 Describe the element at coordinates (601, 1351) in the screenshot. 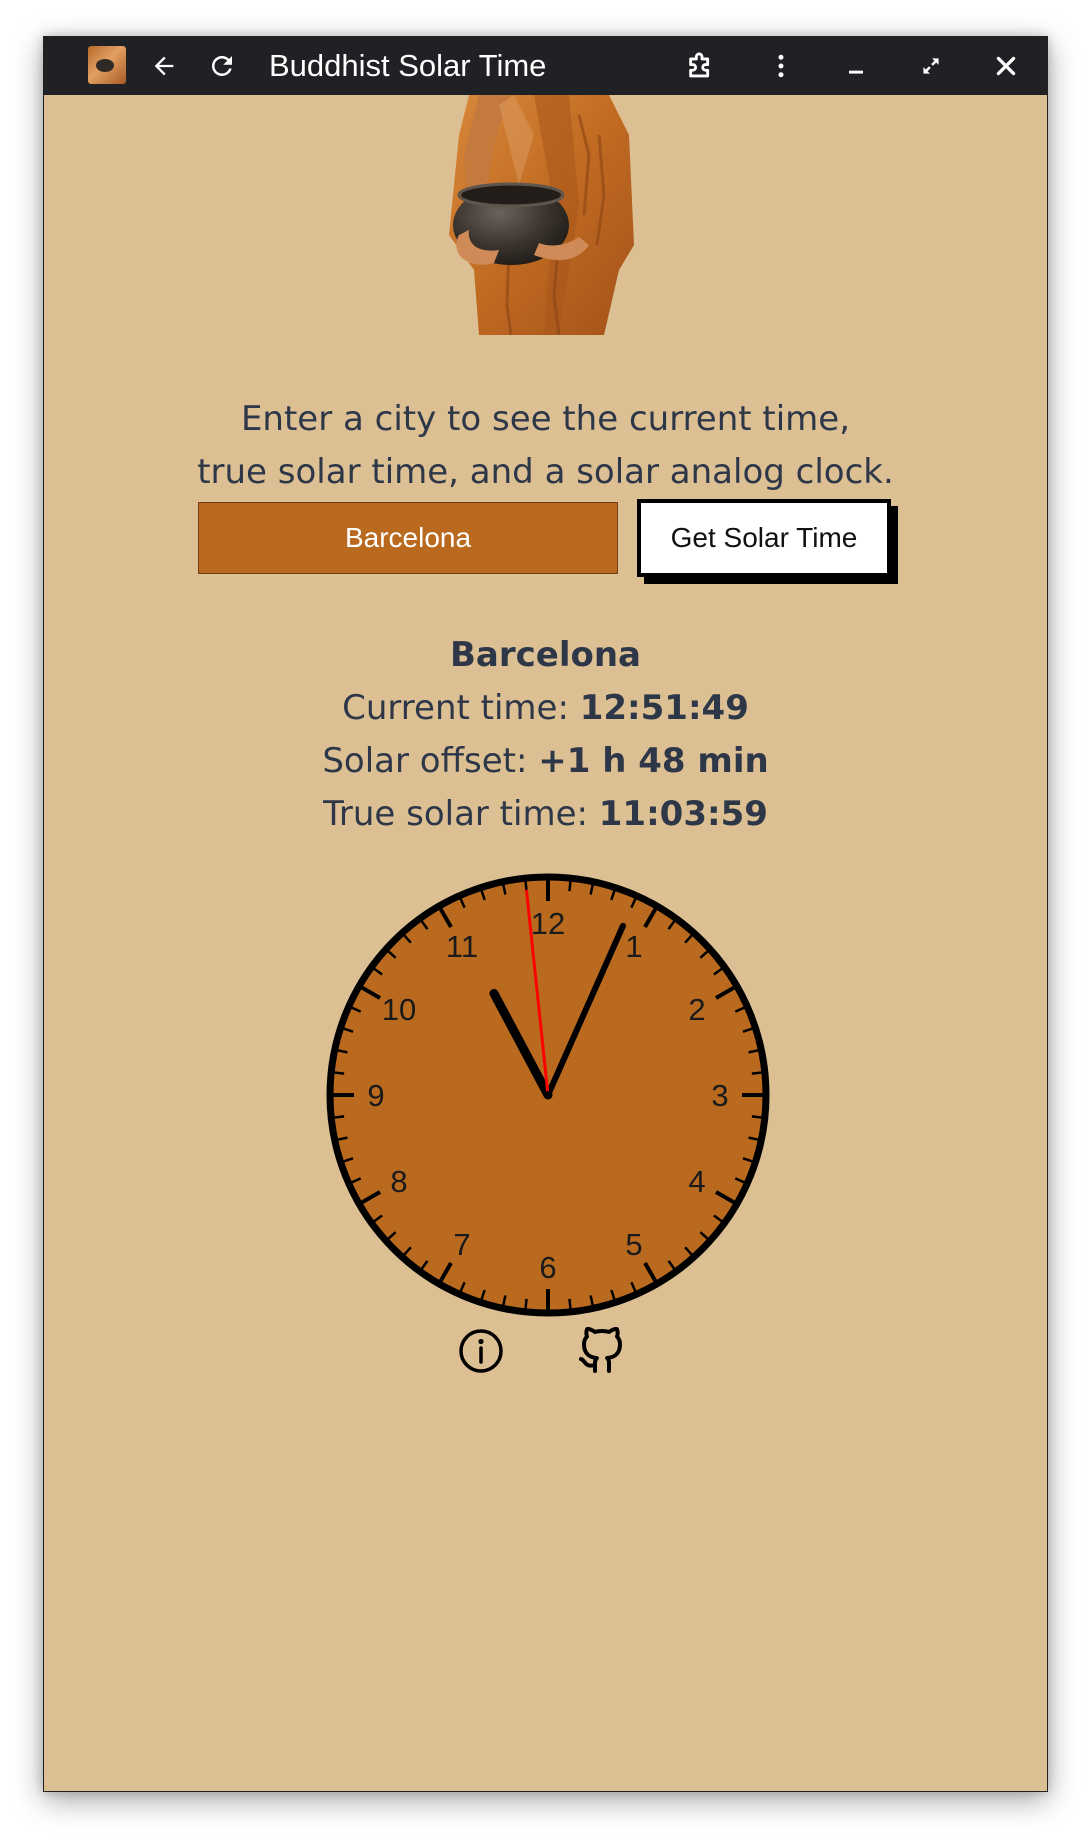

I see `github-icon` at that location.